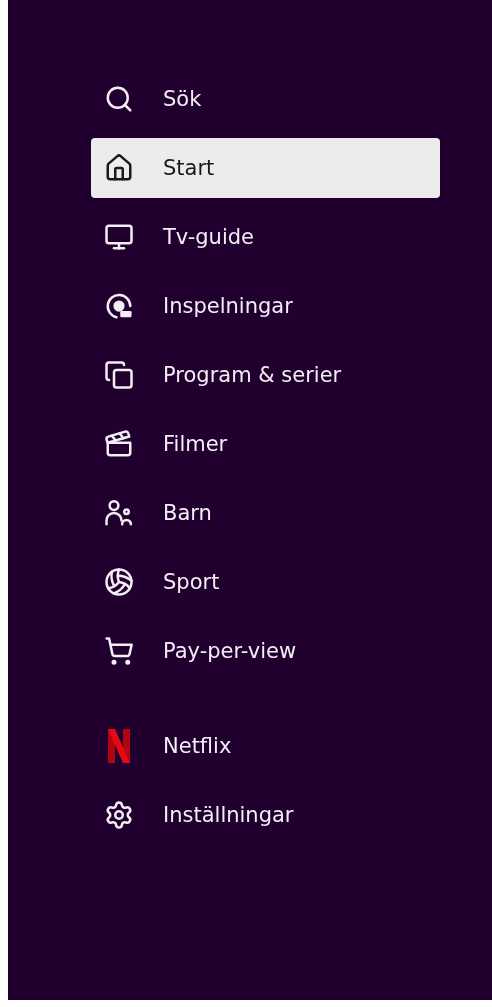 The image size is (492, 1007). Describe the element at coordinates (265, 444) in the screenshot. I see `menu-item: Filmer` at that location.